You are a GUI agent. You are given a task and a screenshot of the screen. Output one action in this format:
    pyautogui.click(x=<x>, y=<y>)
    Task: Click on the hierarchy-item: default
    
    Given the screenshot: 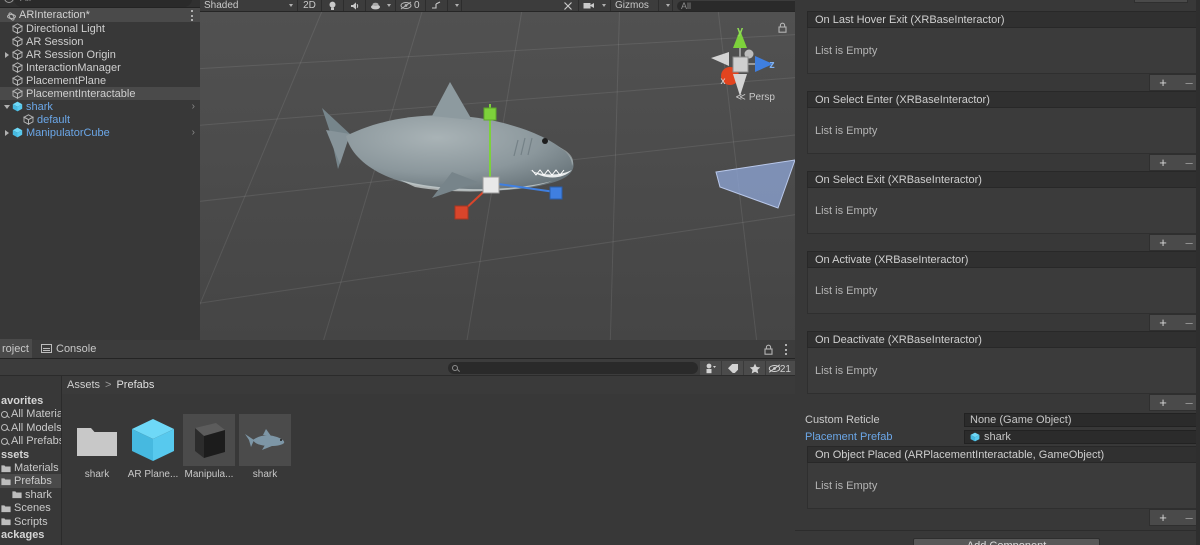 What is the action you would take?
    pyautogui.click(x=100, y=119)
    